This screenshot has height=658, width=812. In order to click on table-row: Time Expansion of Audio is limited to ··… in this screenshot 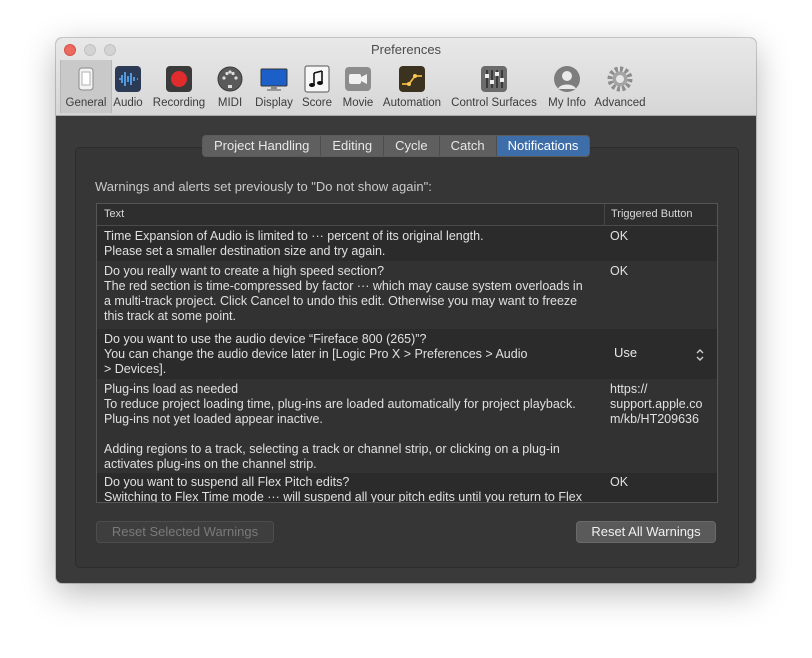, I will do `click(407, 243)`.